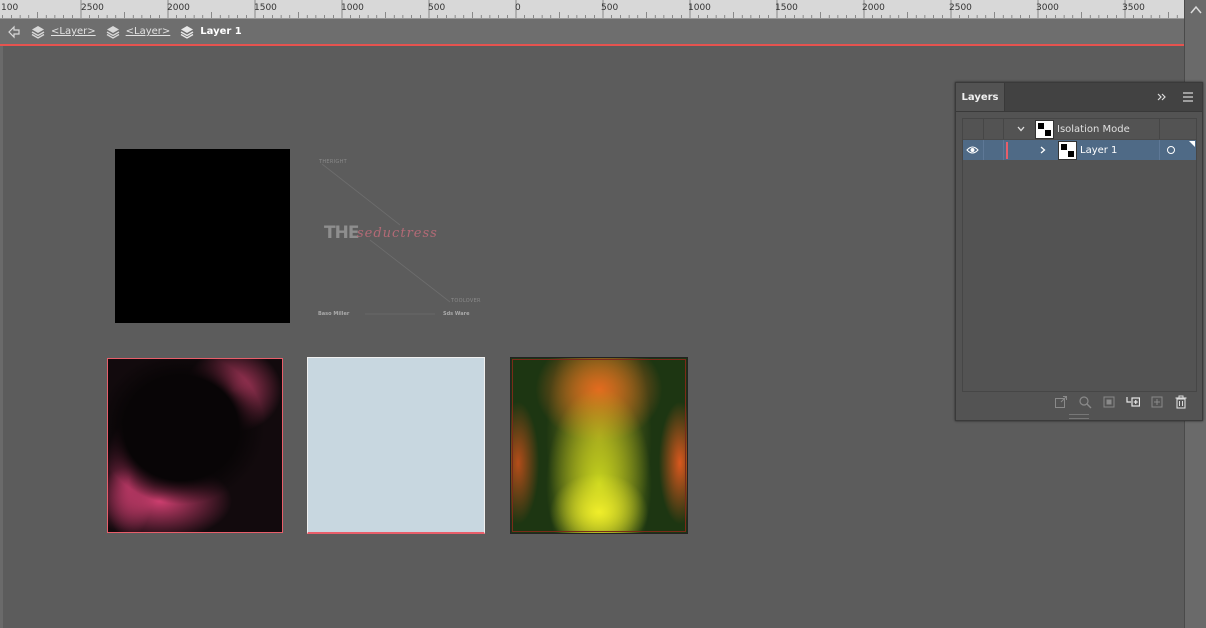 Image resolution: width=1206 pixels, height=628 pixels. Describe the element at coordinates (1079, 255) in the screenshot. I see `layers-list: Isolation Mode Layer 1` at that location.